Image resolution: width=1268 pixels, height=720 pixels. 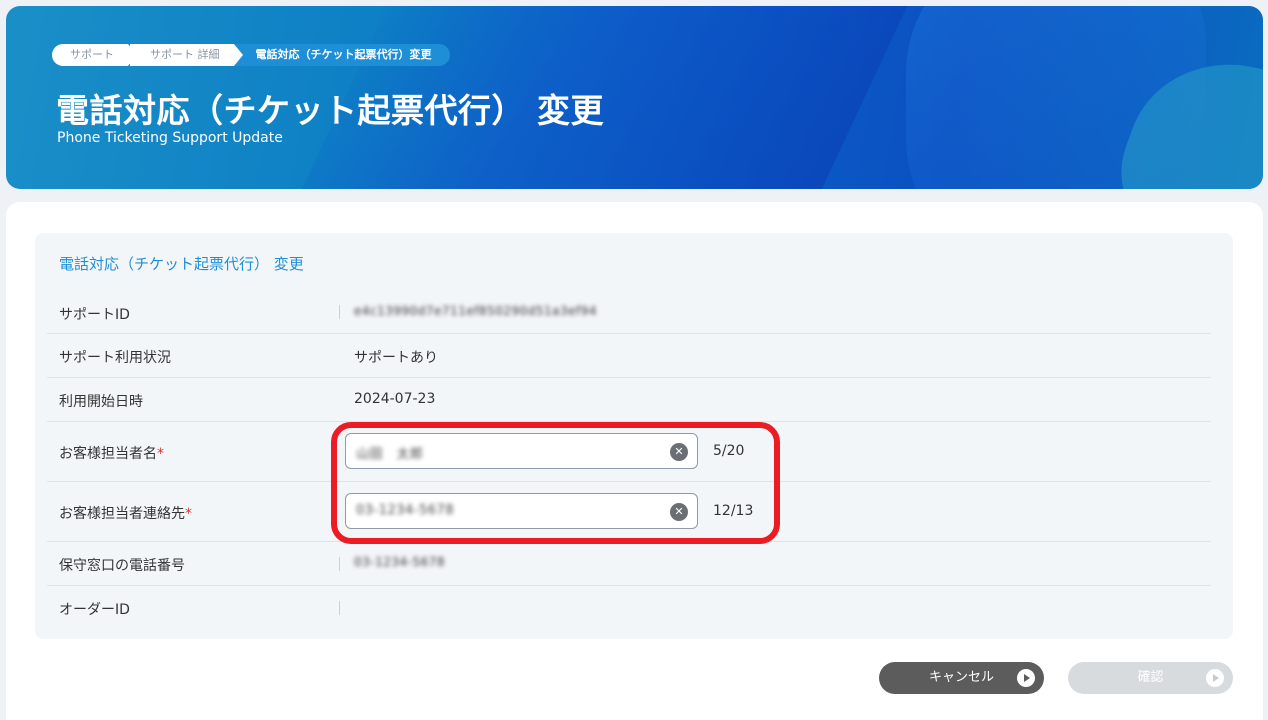 I want to click on row-label: 利用開始日時, so click(x=101, y=402).